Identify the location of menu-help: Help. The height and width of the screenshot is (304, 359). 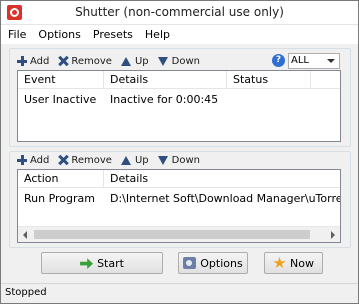
(157, 34).